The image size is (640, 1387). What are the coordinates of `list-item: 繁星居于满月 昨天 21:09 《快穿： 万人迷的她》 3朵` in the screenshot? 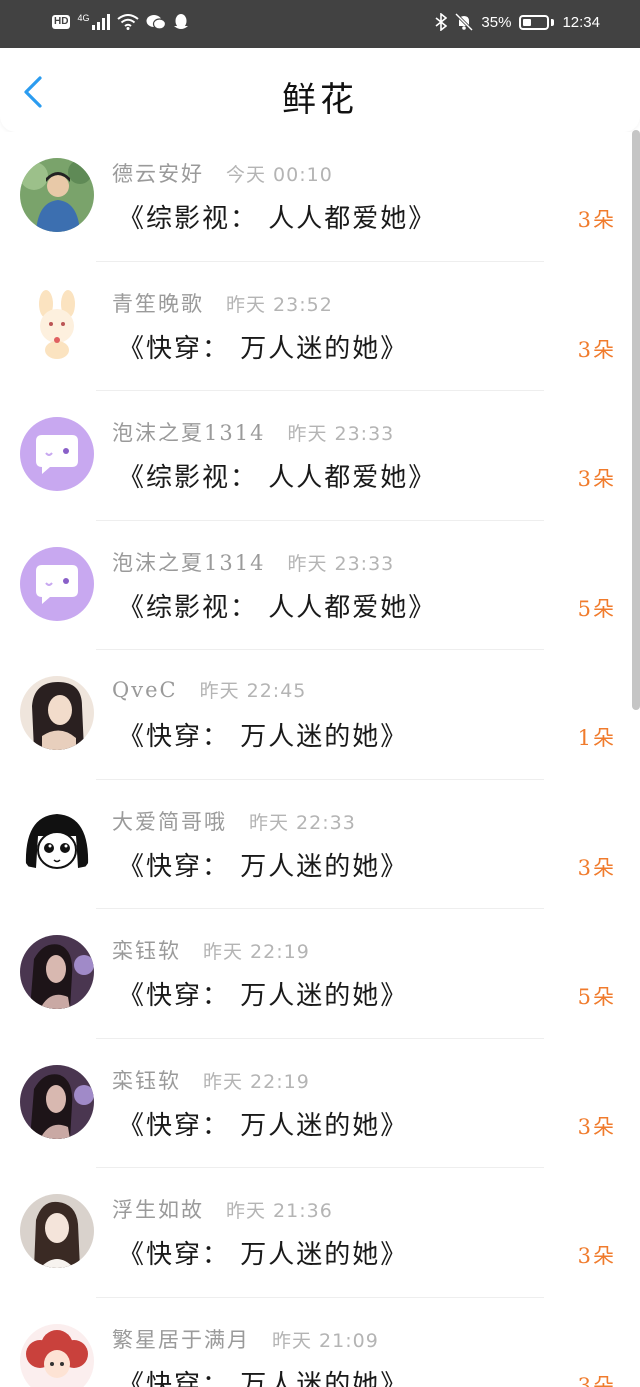 It's located at (320, 1342).